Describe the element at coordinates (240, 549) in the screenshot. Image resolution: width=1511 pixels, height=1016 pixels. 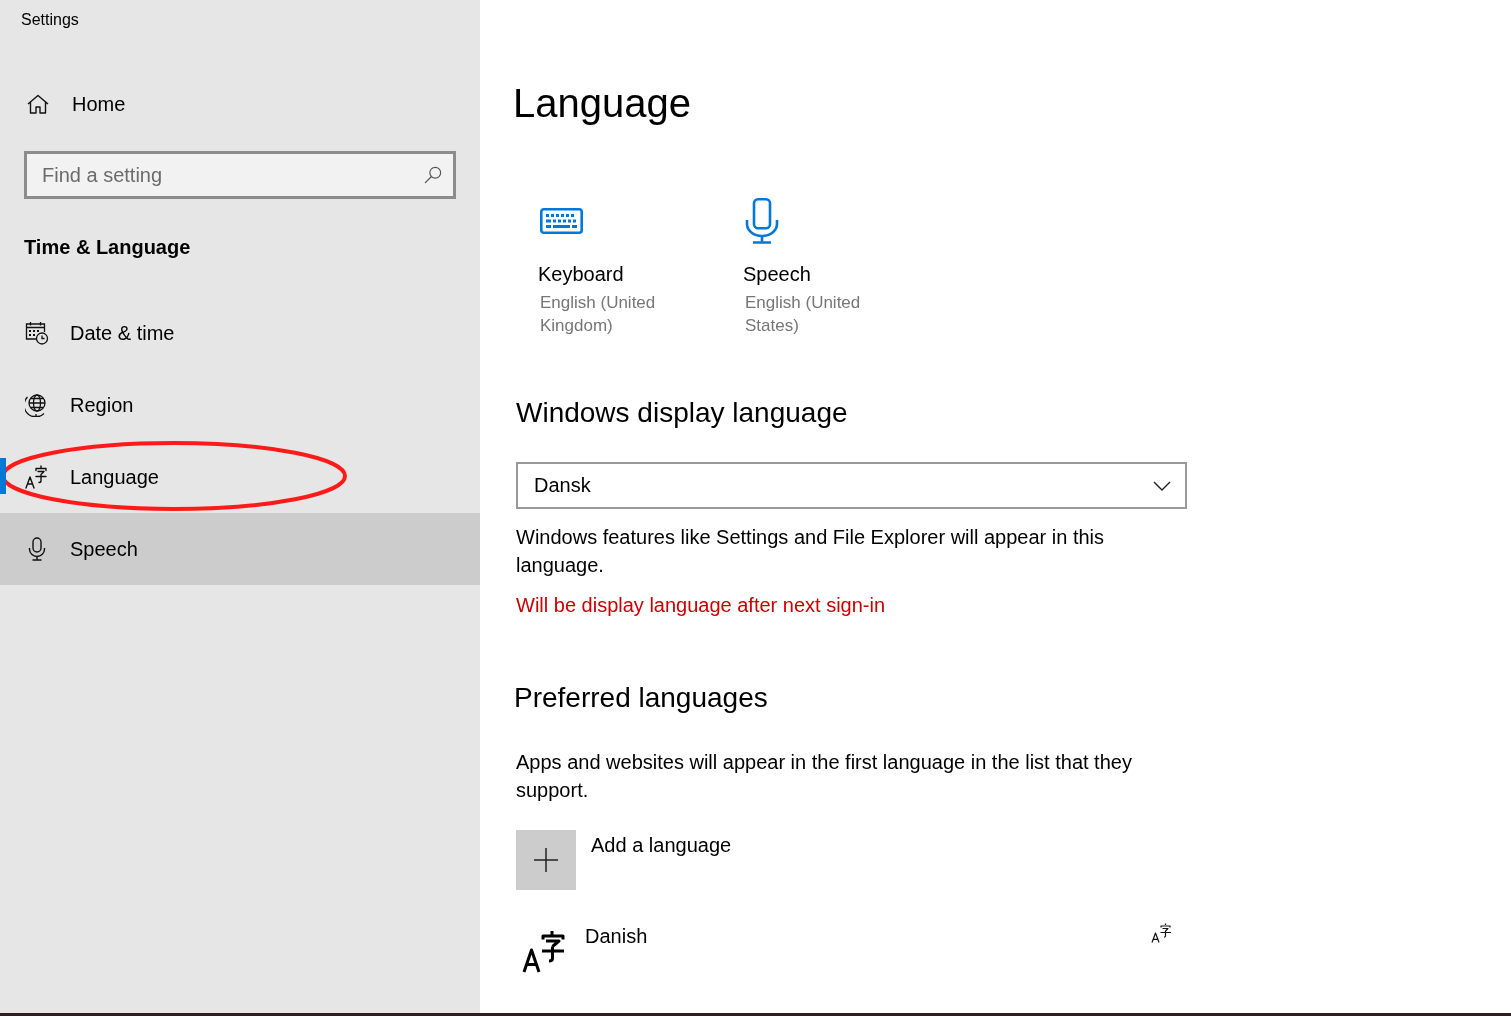
I see `nav-item: Speech` at that location.